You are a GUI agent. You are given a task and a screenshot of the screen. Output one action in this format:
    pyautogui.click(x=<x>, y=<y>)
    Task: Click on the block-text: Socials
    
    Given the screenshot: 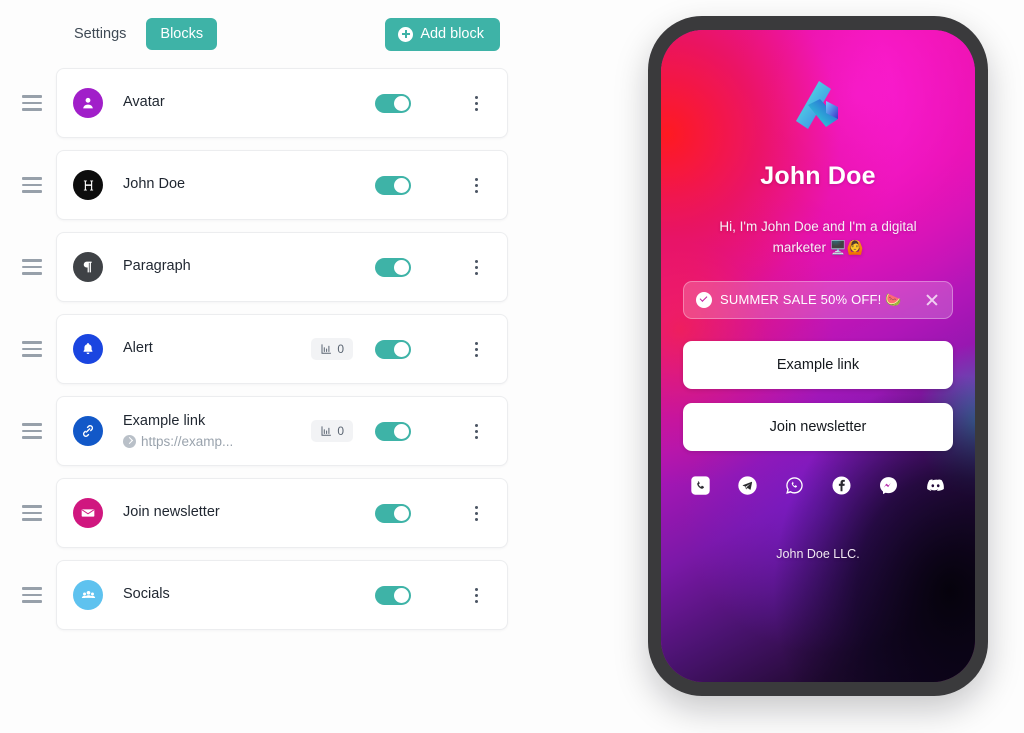 What is the action you would take?
    pyautogui.click(x=249, y=594)
    